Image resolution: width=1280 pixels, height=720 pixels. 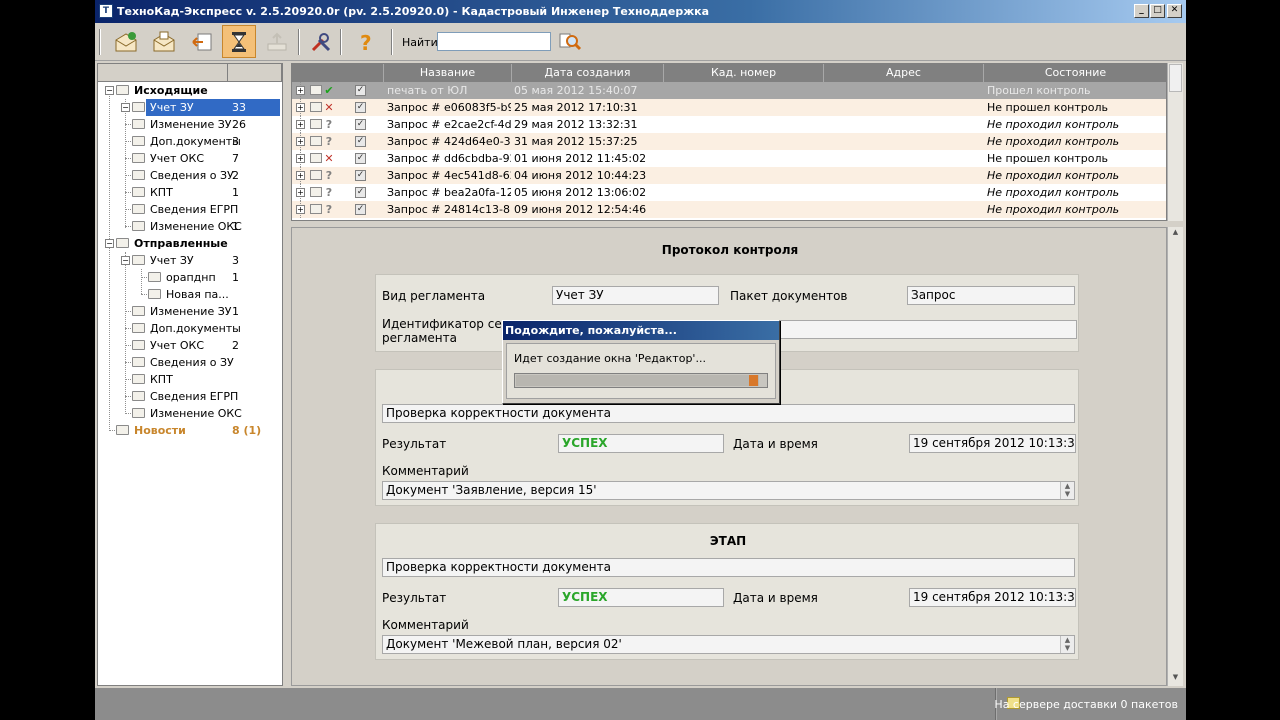 What do you see at coordinates (588, 73) in the screenshot?
I see `column-date: Дата создания` at bounding box center [588, 73].